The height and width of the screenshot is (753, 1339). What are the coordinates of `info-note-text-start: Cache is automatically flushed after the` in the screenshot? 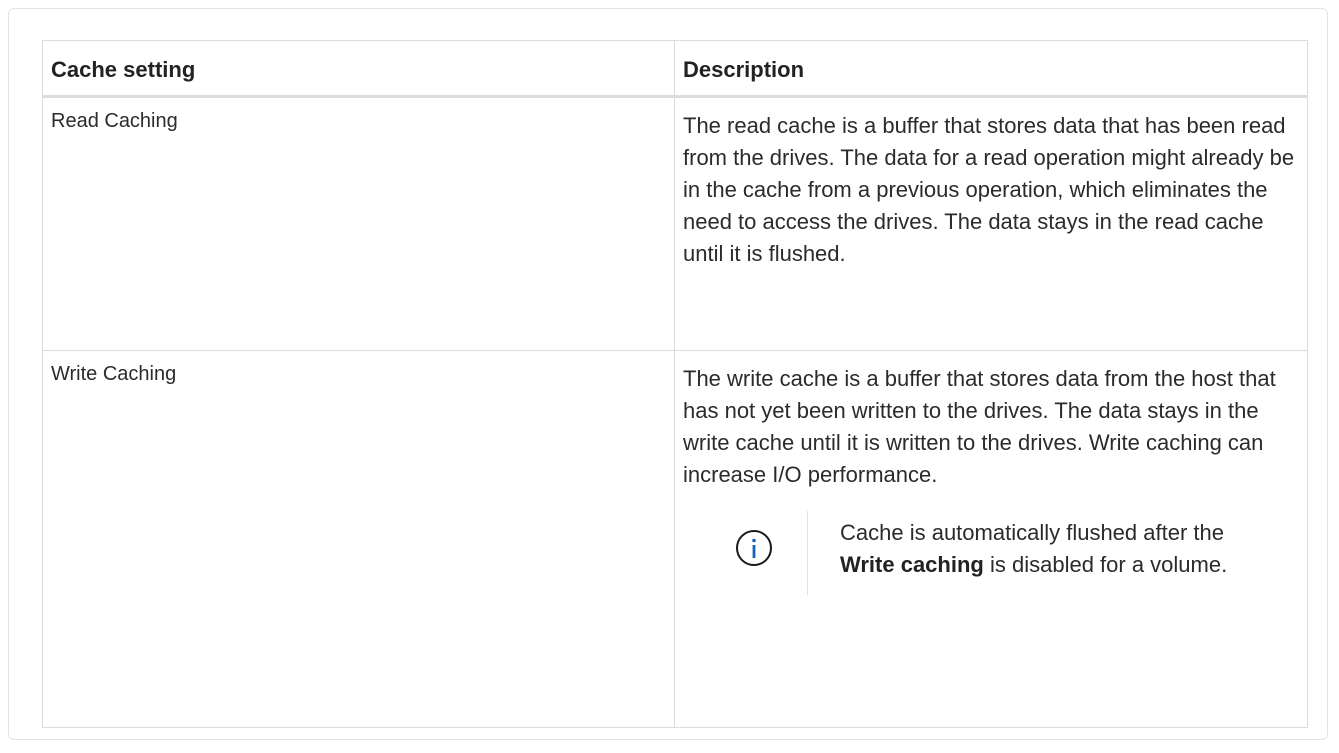 It's located at (1032, 532).